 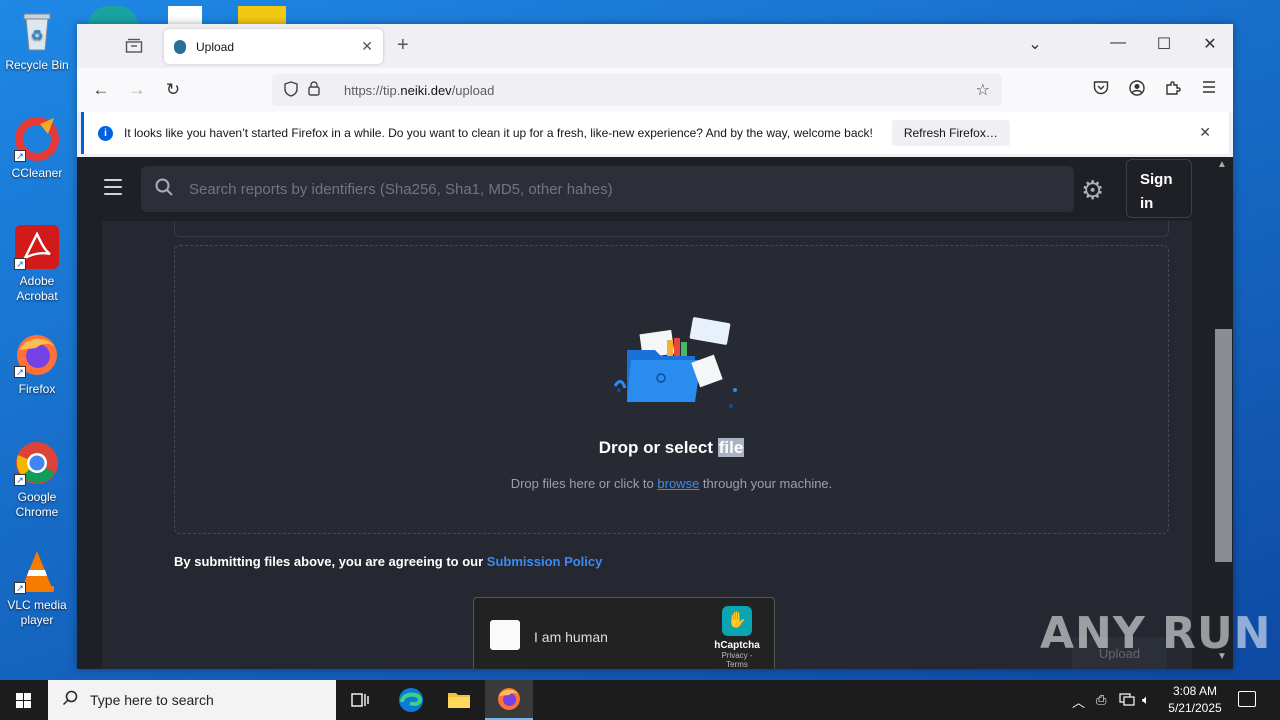 I want to click on taskbar-search-box: Type here to search, so click(x=192, y=700).